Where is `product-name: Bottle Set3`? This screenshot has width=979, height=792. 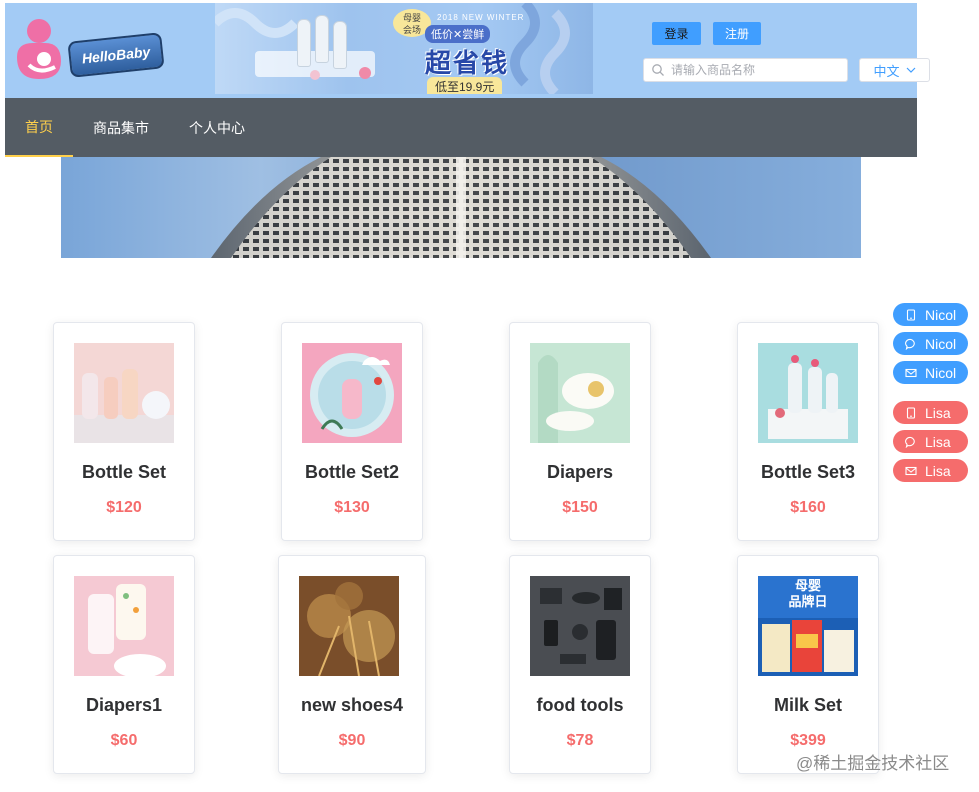
product-name: Bottle Set3 is located at coordinates (808, 472).